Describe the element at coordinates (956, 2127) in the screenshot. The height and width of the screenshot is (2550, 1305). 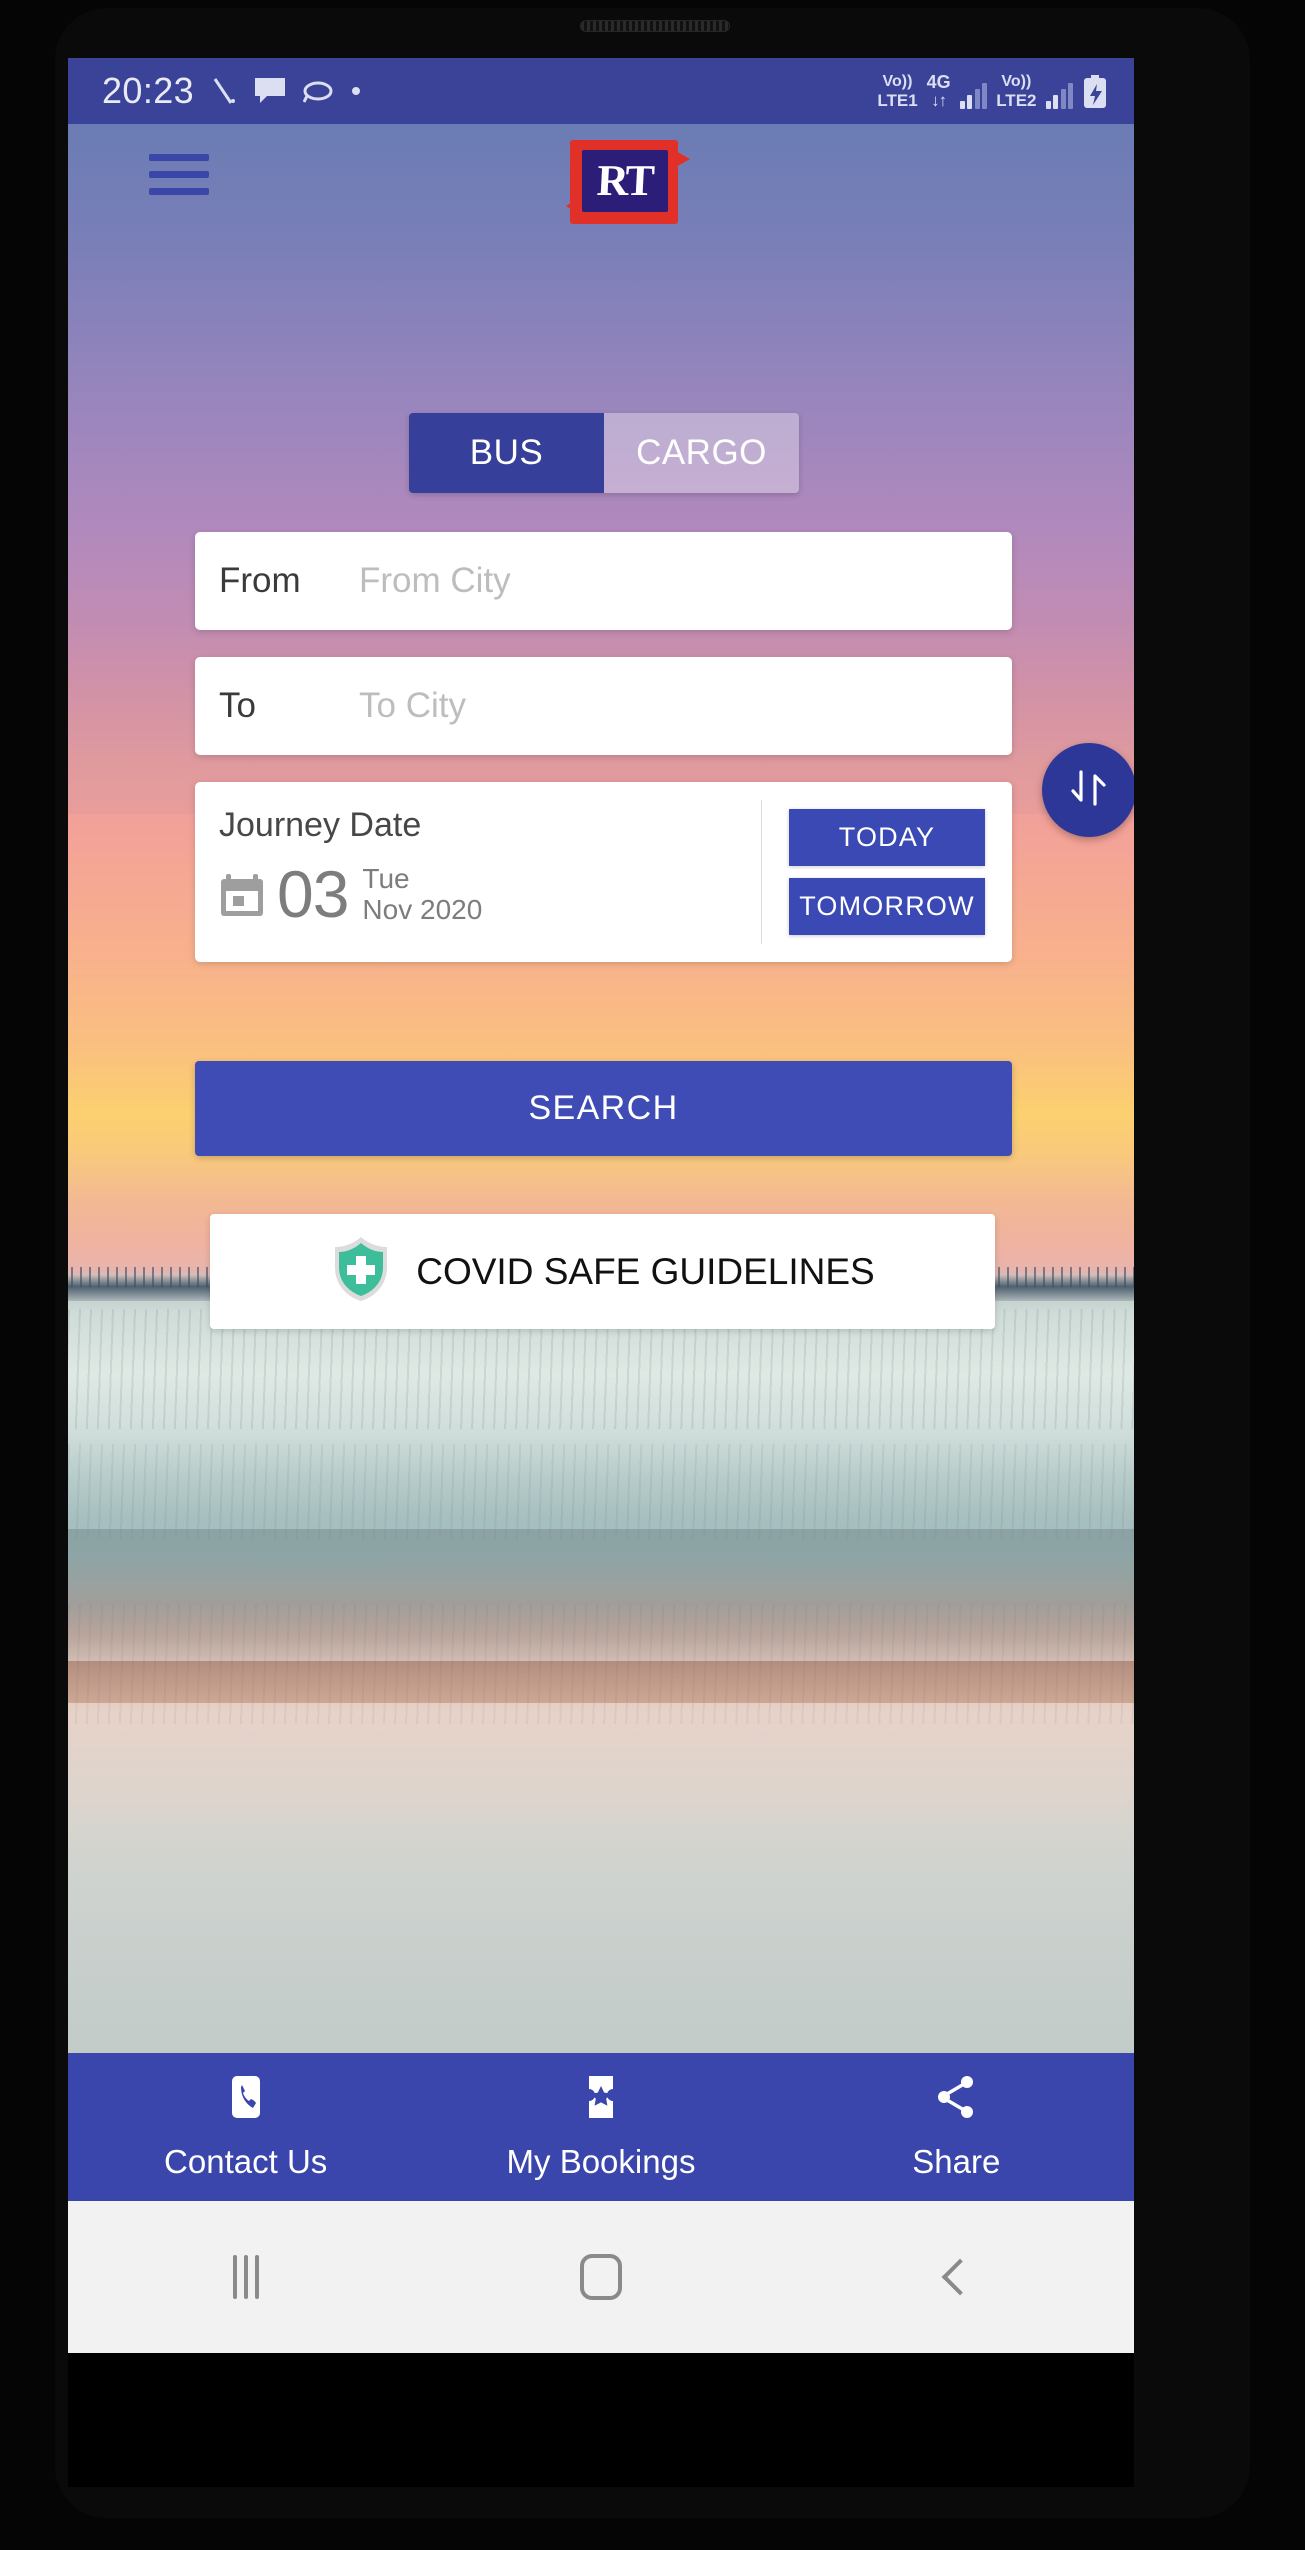
I see `nav-share: Share` at that location.